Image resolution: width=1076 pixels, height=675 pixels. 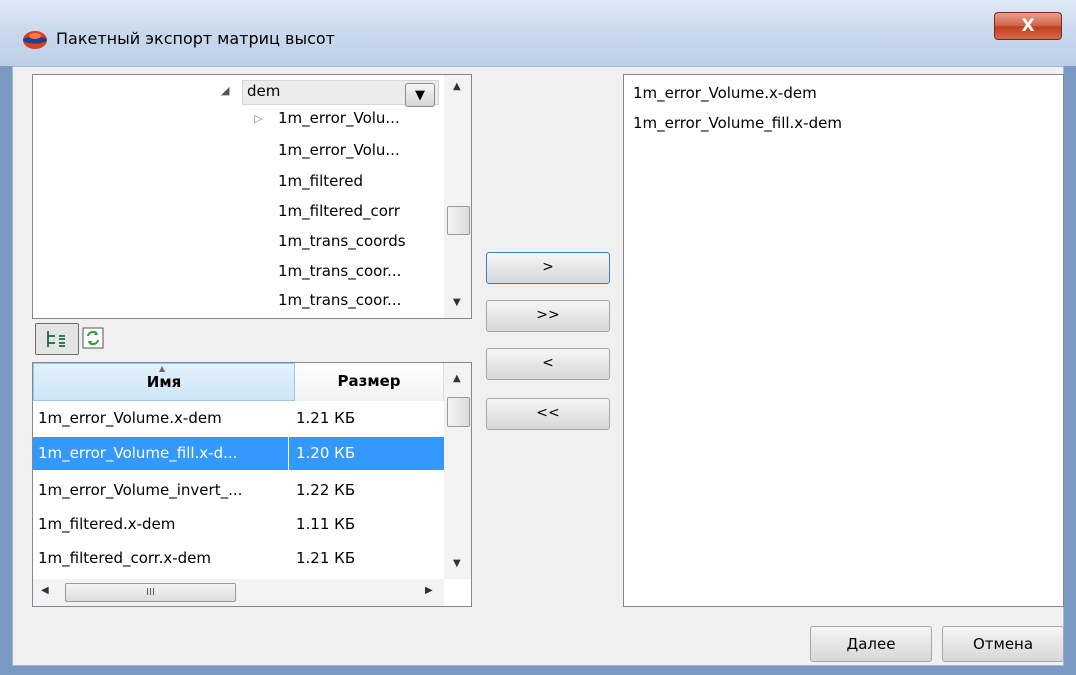 I want to click on column-header-label: Имя, so click(x=164, y=382).